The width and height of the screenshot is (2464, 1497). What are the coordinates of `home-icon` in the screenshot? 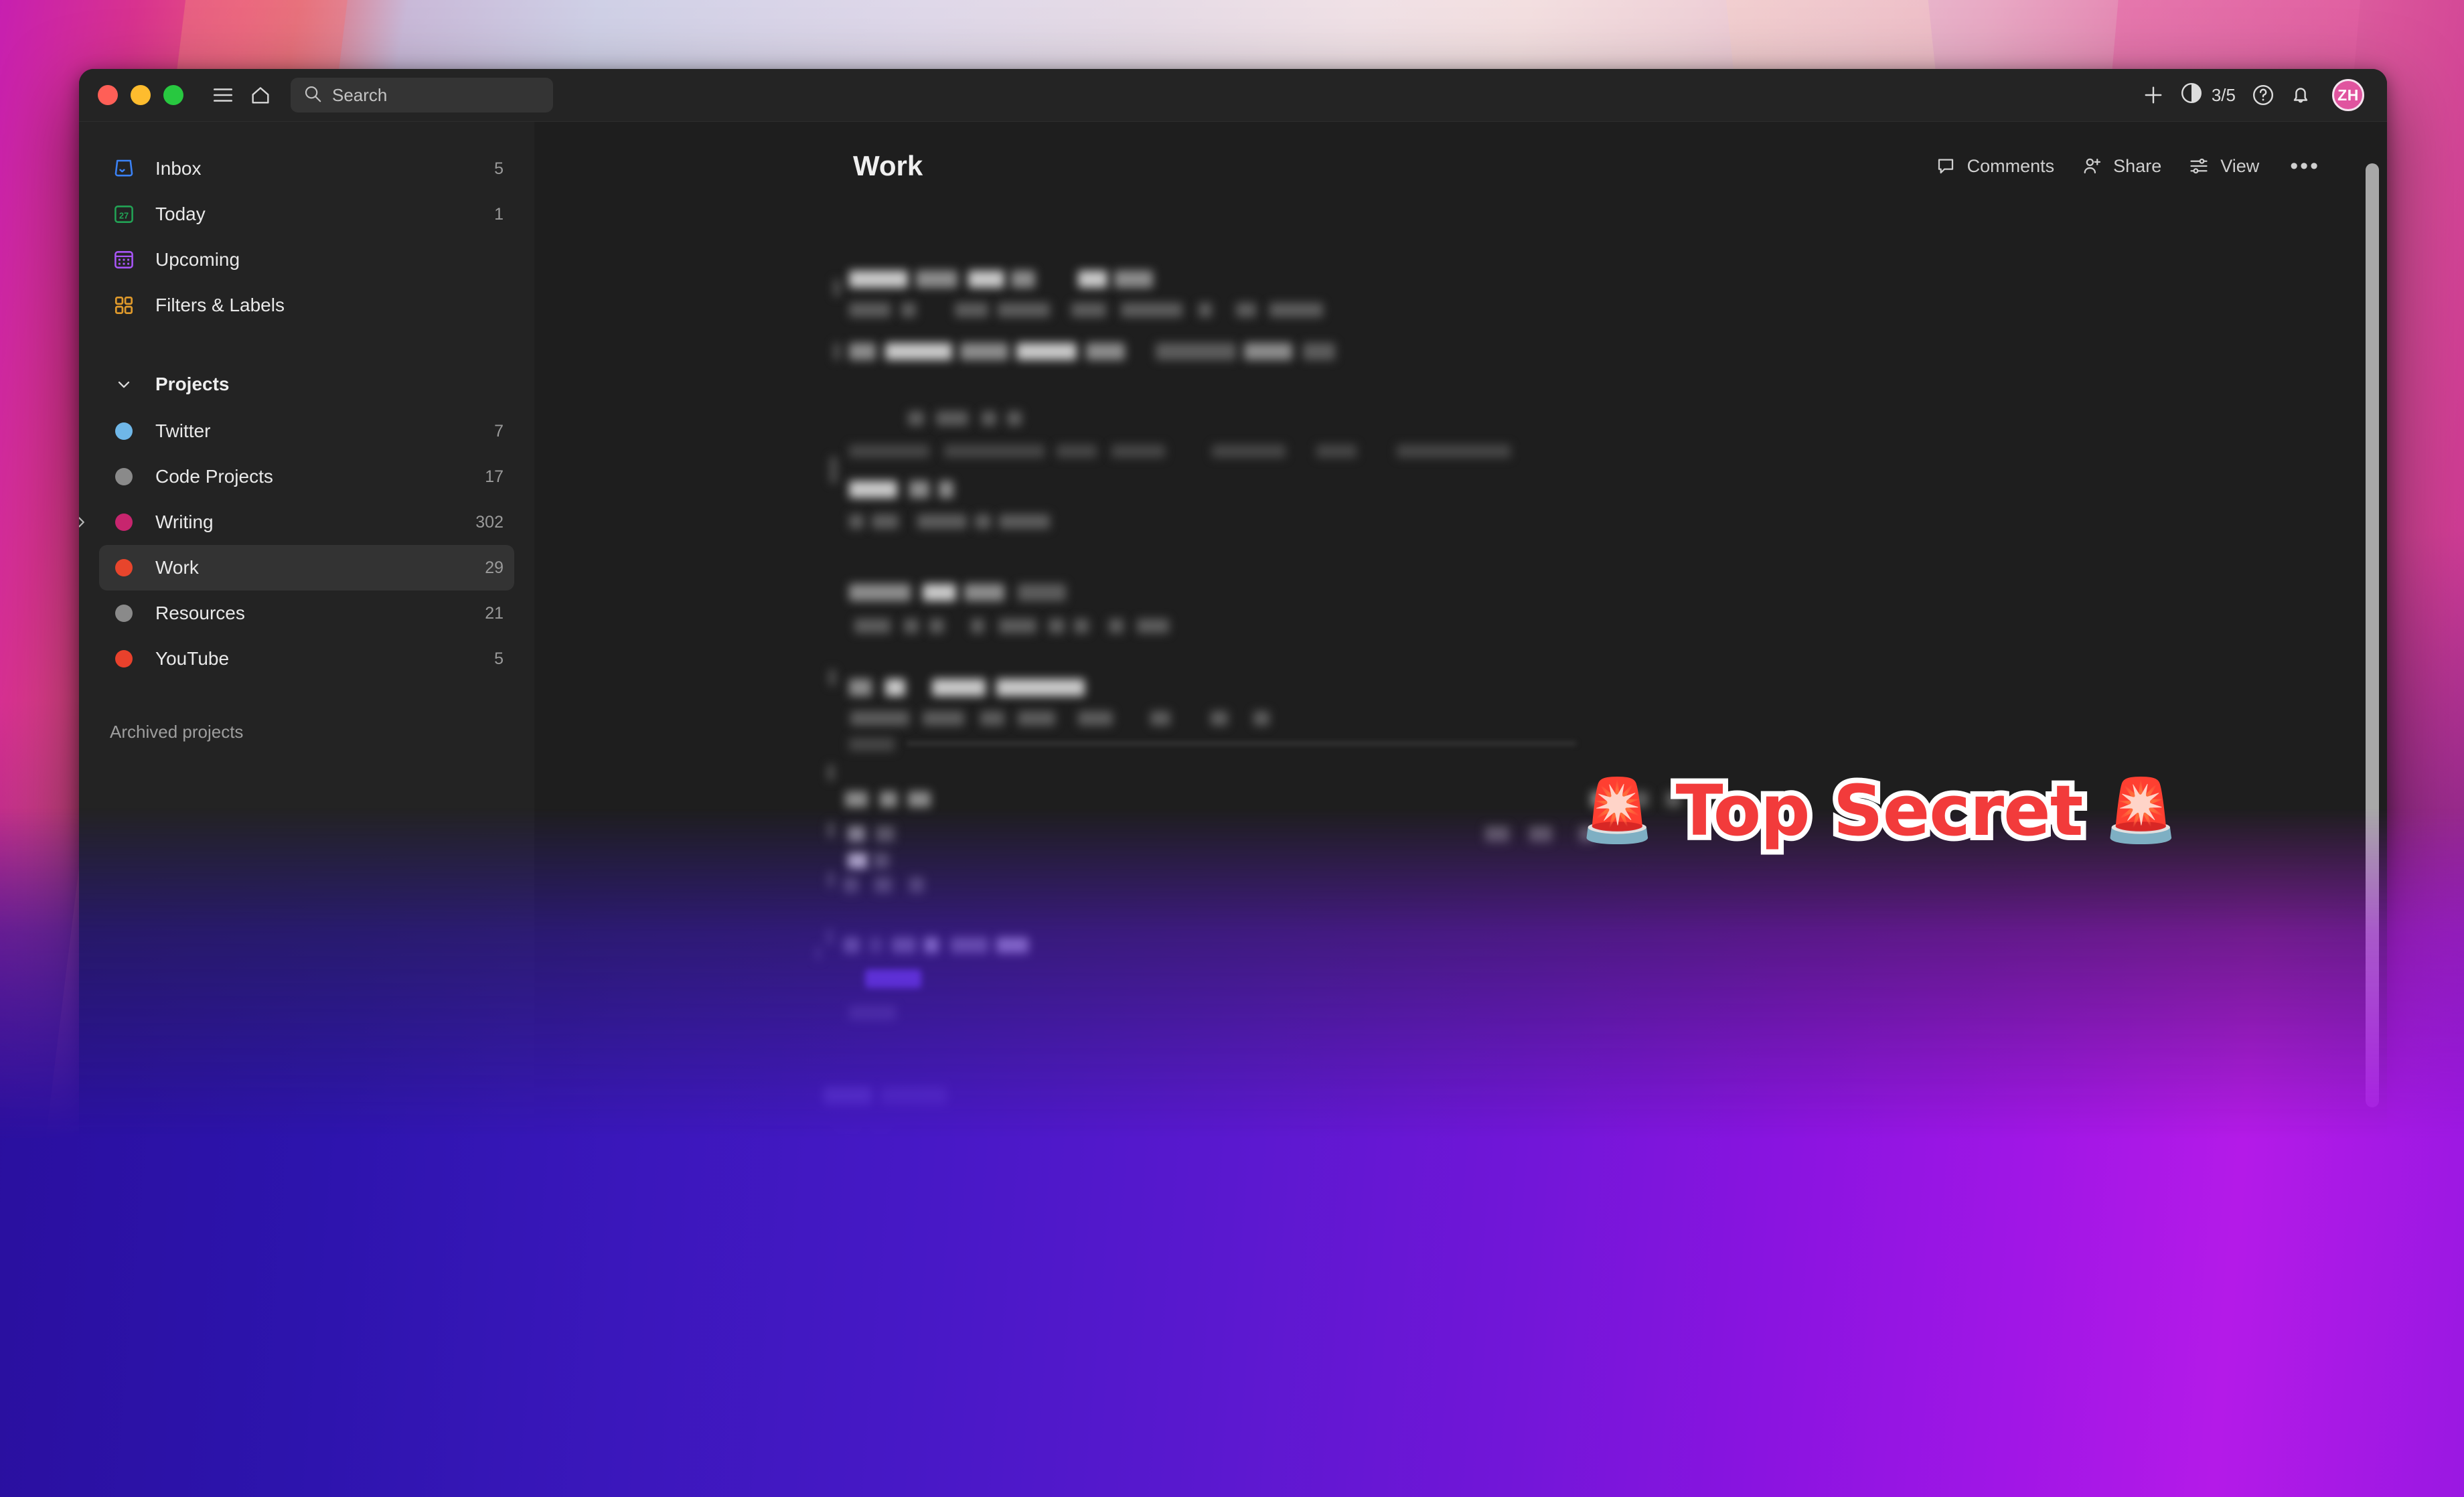 It's located at (260, 95).